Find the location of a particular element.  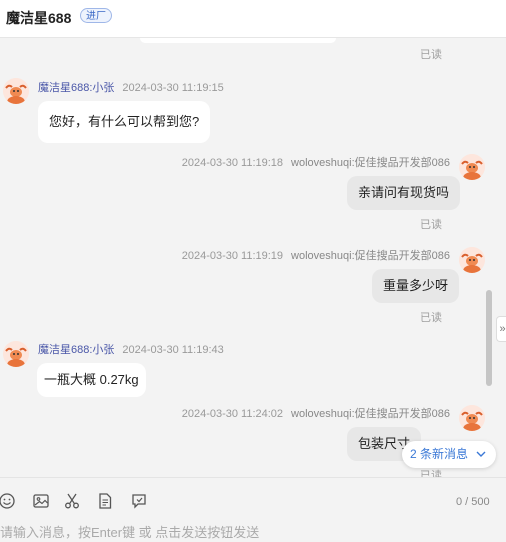

emoji-icon is located at coordinates (8, 501).